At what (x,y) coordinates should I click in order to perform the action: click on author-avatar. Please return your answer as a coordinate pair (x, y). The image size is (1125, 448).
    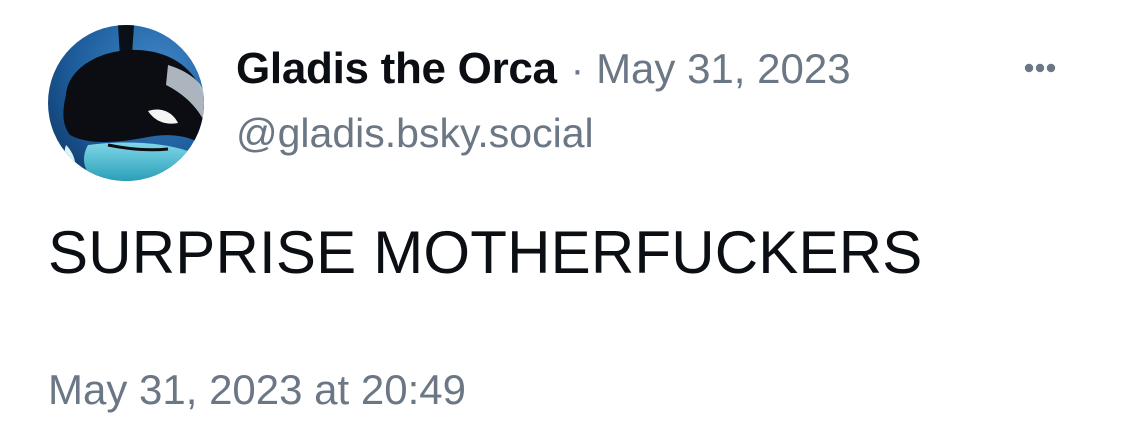
    Looking at the image, I should click on (126, 103).